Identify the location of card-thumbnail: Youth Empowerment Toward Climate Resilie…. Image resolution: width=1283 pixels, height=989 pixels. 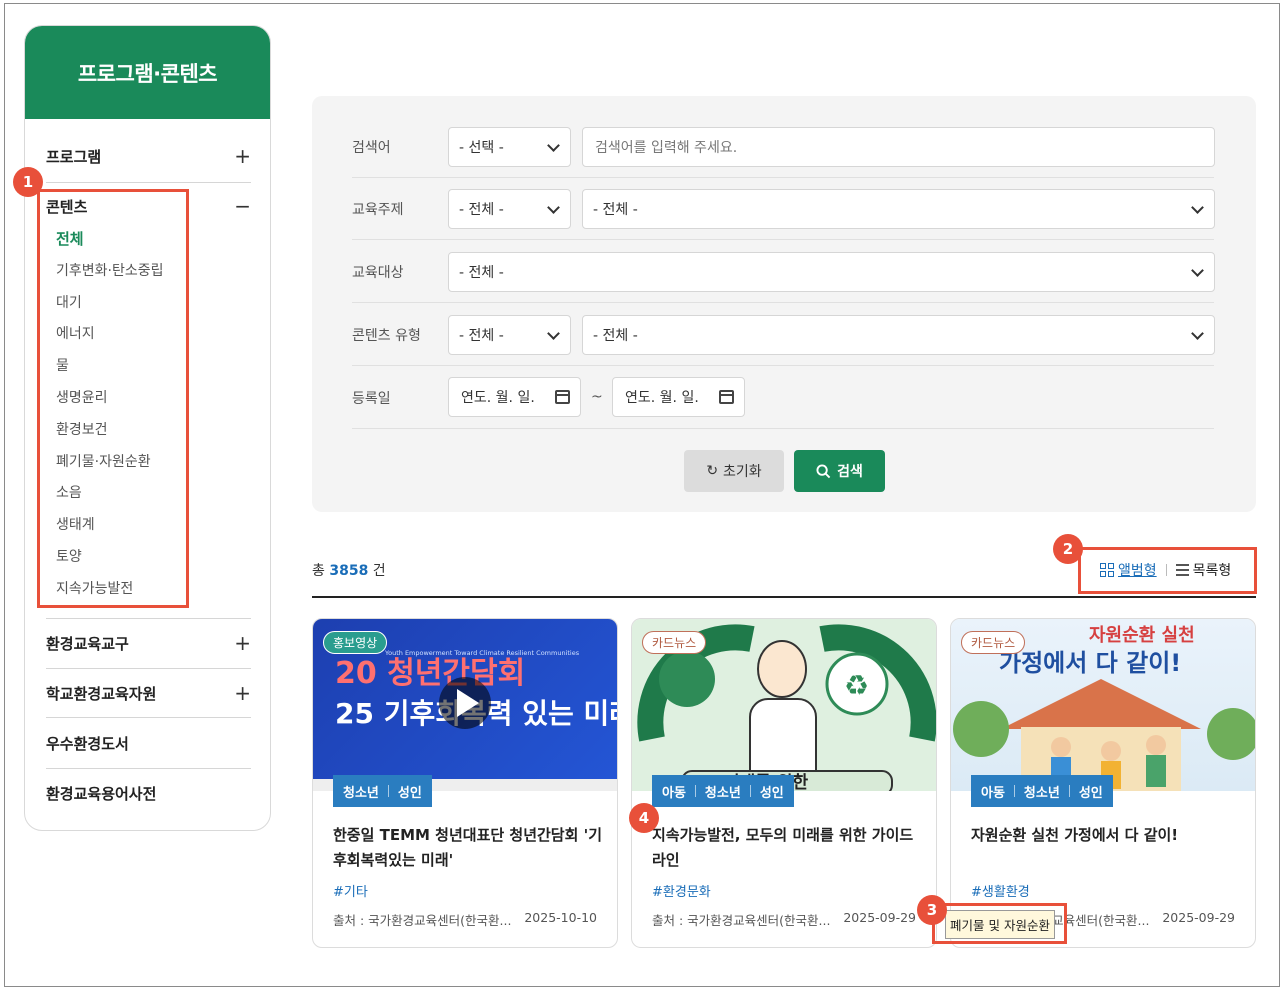
(465, 705).